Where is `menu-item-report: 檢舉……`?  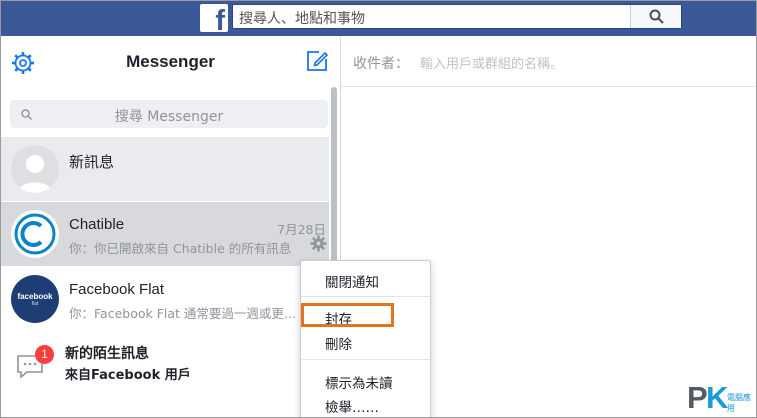
menu-item-report: 檢舉…… is located at coordinates (352, 406).